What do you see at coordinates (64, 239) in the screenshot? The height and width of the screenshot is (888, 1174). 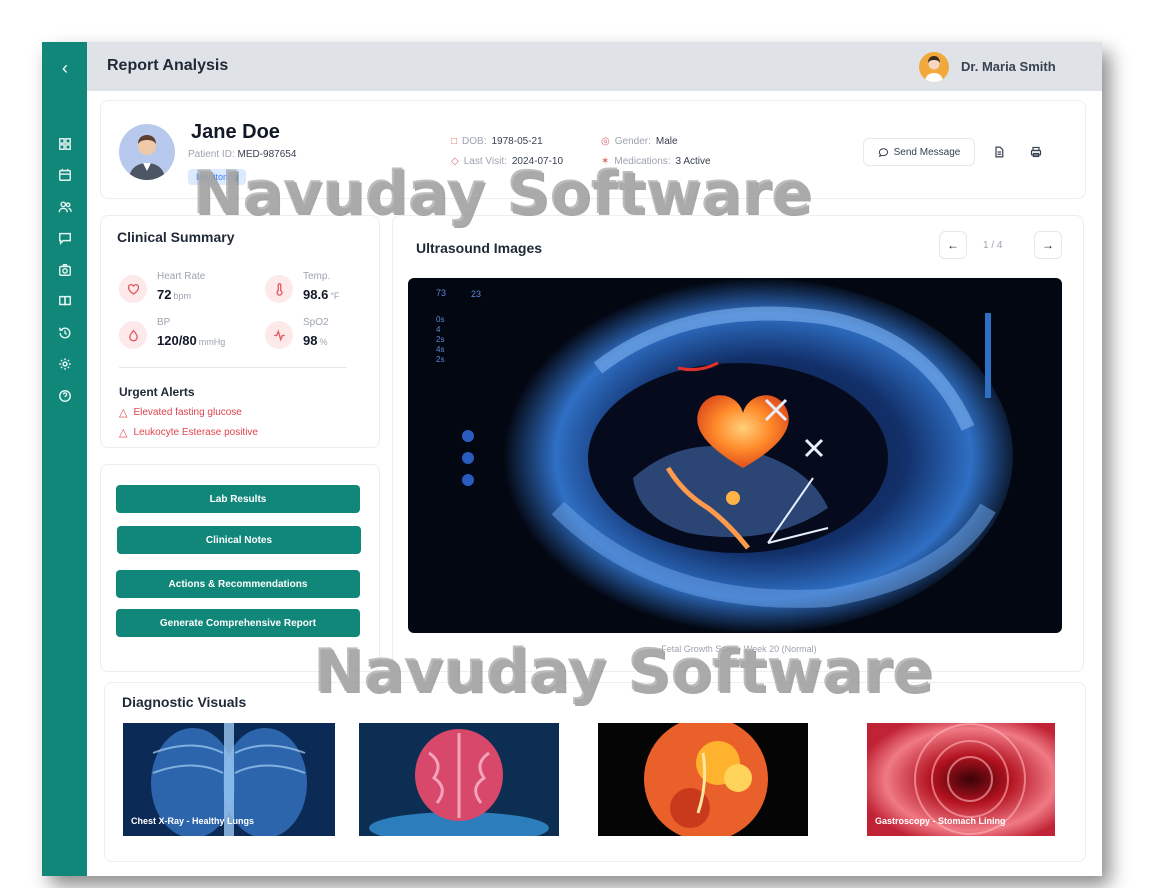 I see `message-icon` at bounding box center [64, 239].